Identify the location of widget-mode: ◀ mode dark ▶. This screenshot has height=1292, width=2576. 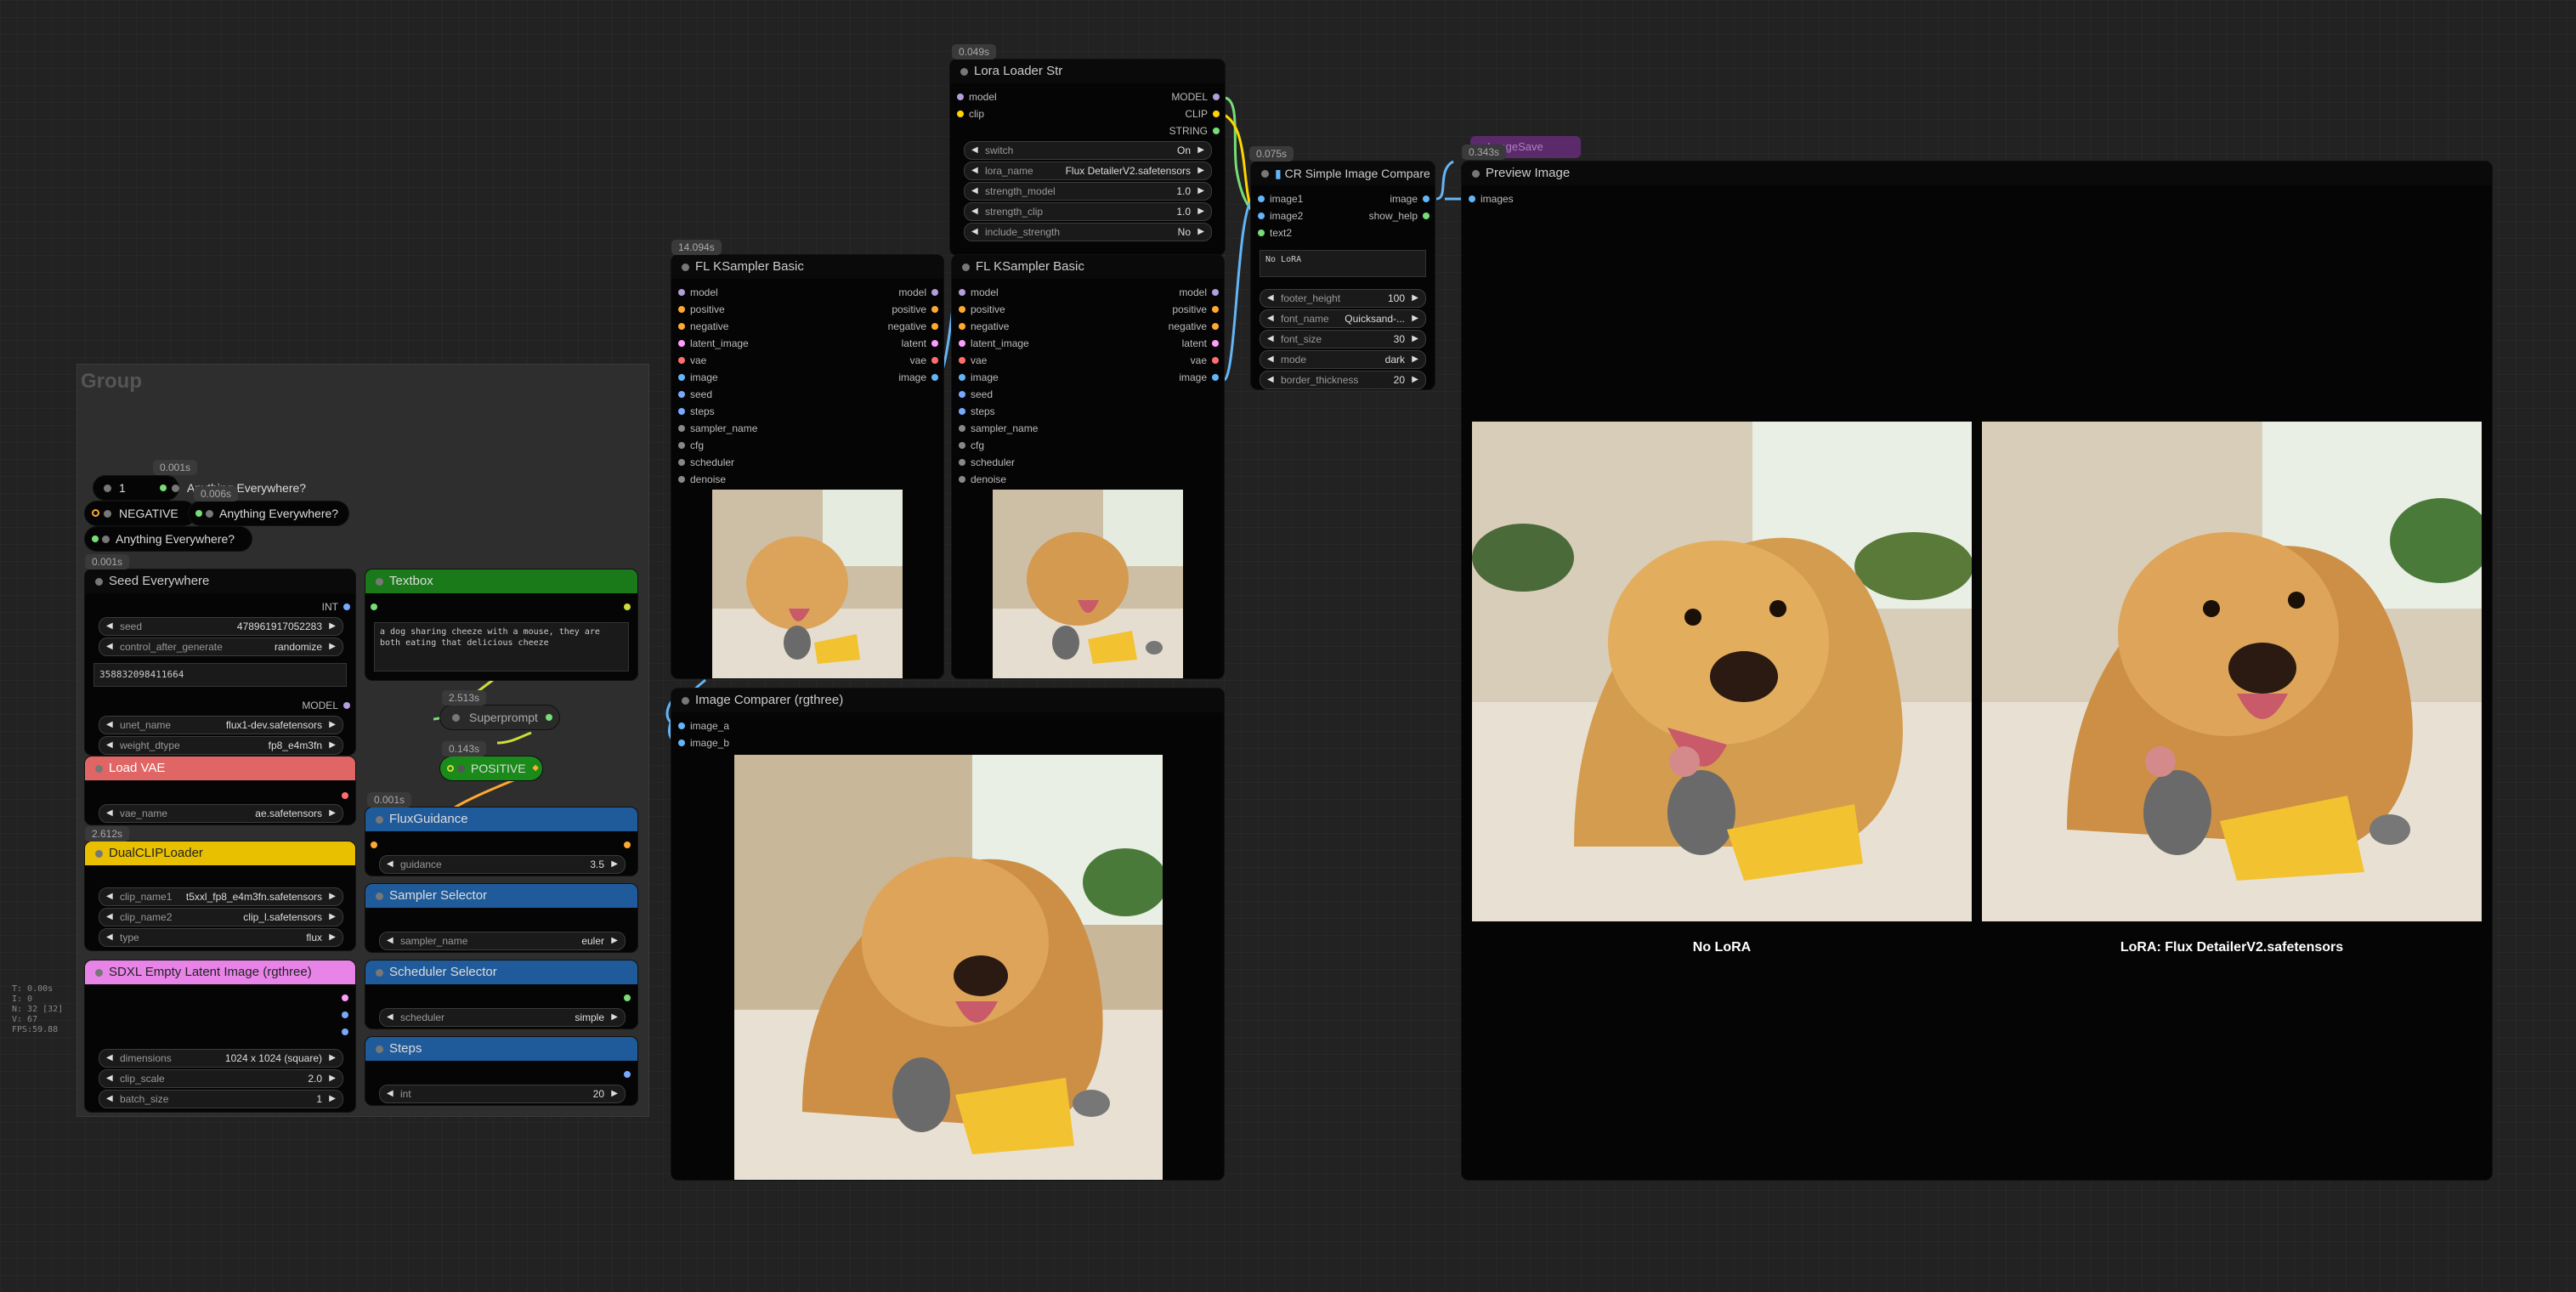
(1343, 359).